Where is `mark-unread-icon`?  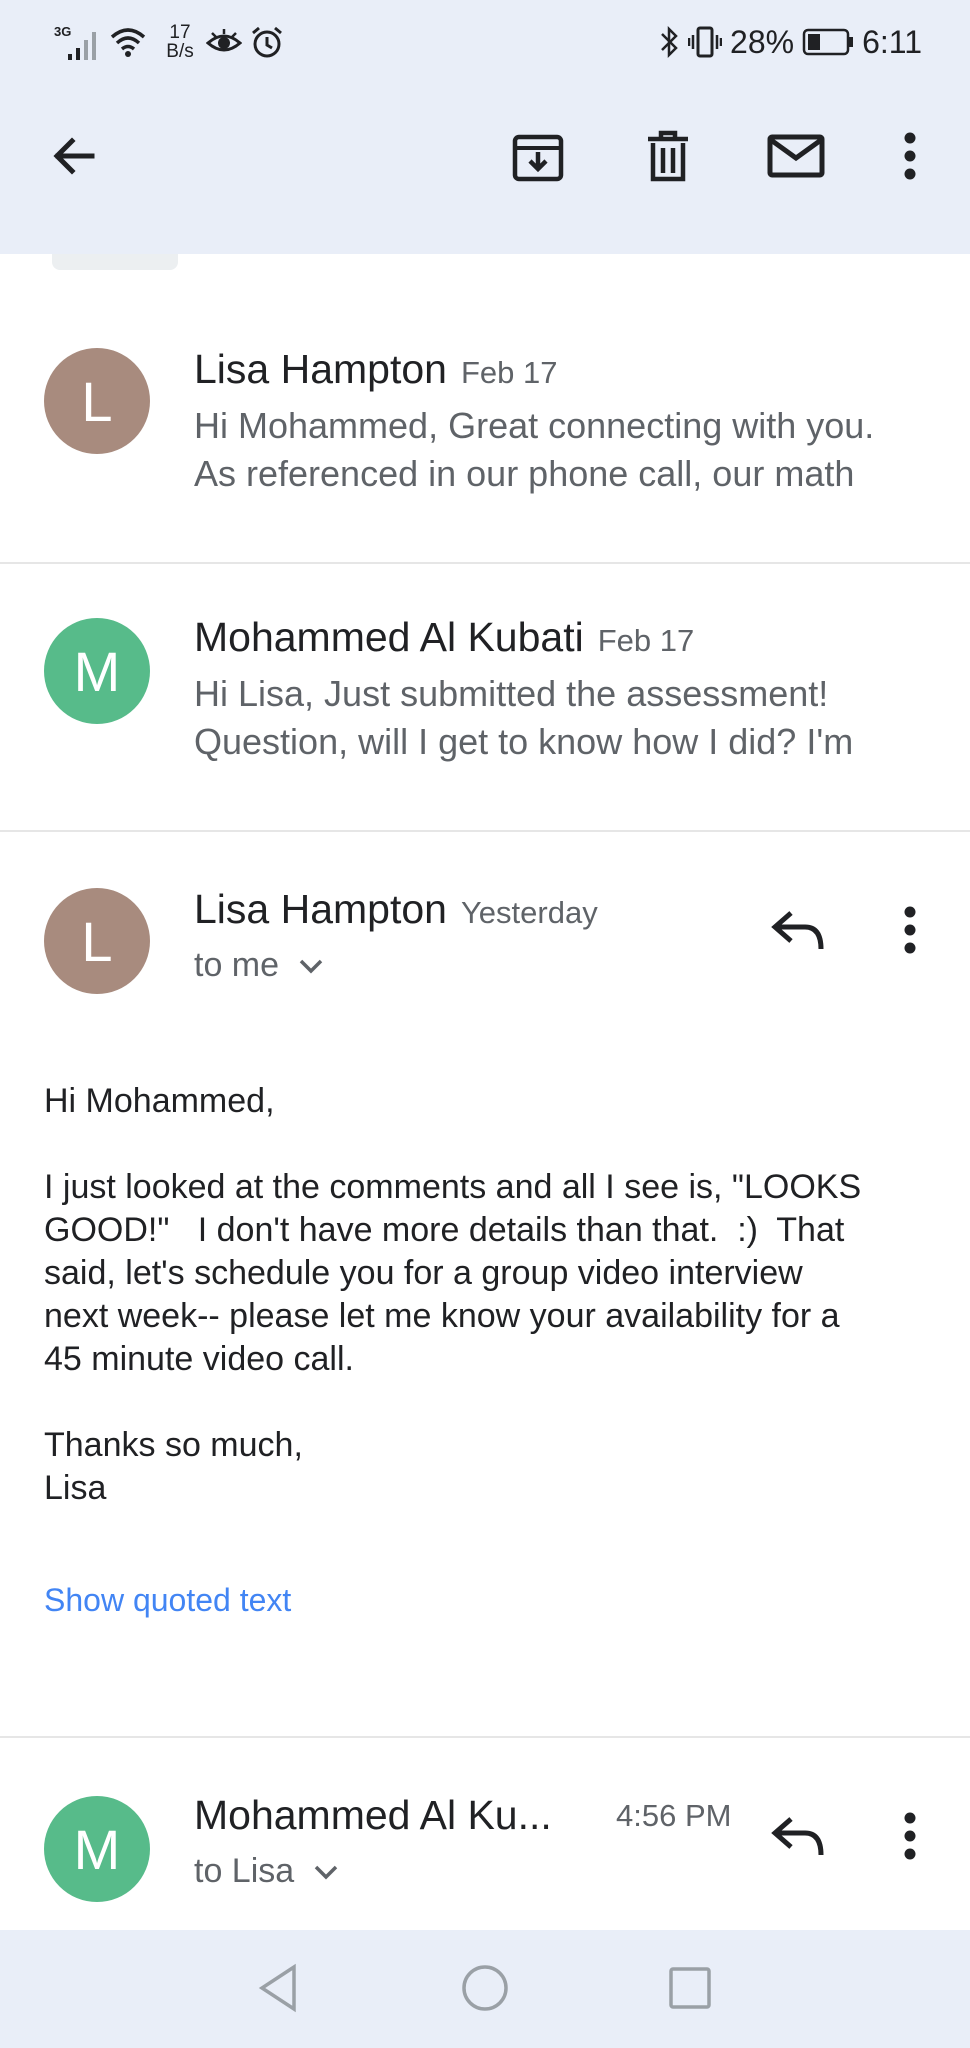
mark-unread-icon is located at coordinates (796, 156).